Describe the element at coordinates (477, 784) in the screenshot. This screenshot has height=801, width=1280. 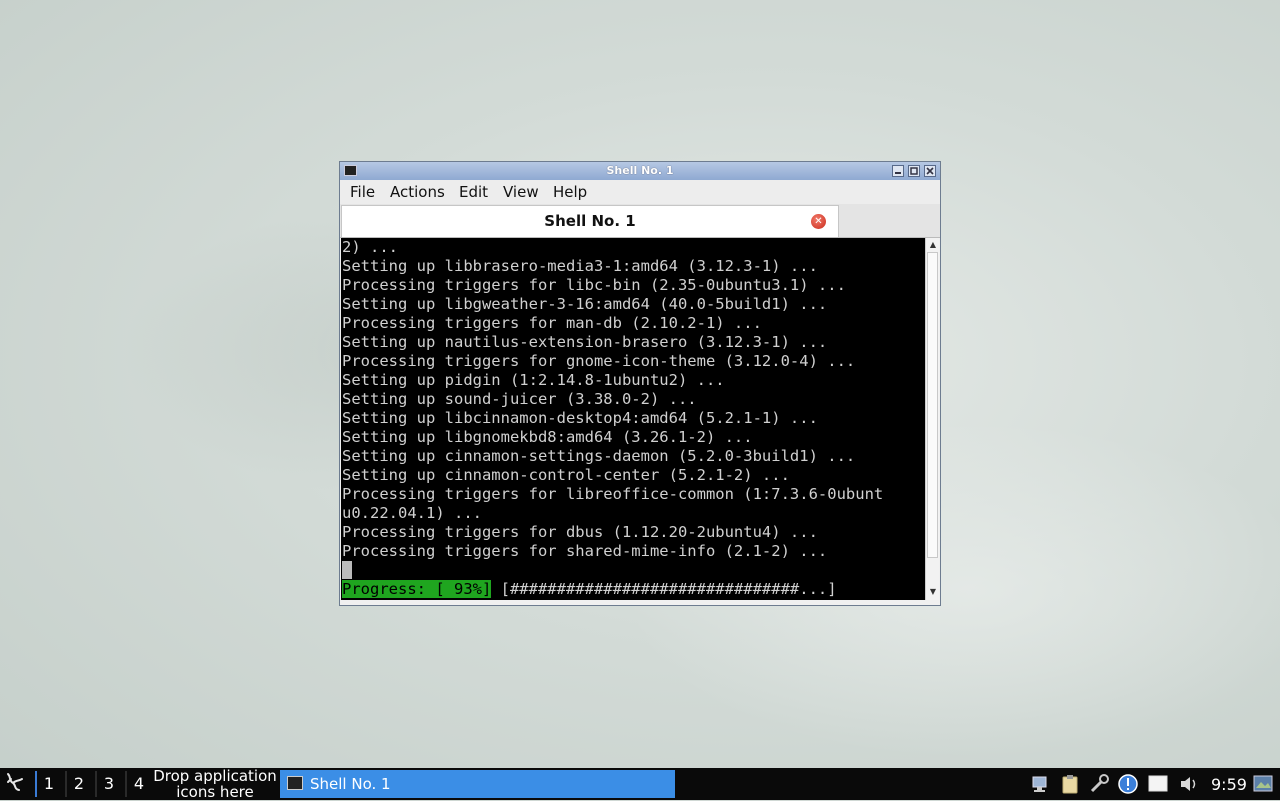
I see `task-shell-1: Shell No. 1` at that location.